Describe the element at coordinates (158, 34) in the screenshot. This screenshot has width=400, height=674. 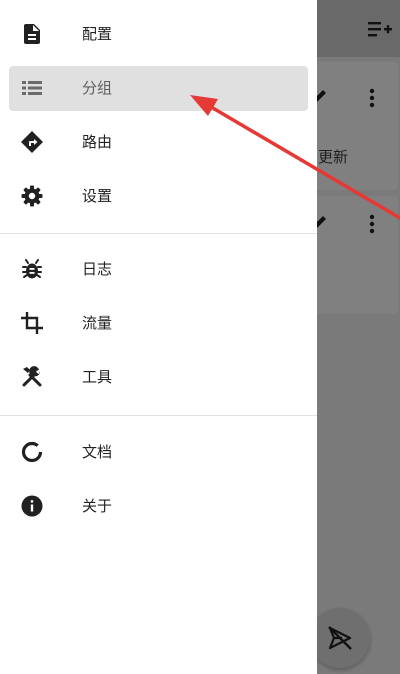
I see `menu-item-profiles: 配置` at that location.